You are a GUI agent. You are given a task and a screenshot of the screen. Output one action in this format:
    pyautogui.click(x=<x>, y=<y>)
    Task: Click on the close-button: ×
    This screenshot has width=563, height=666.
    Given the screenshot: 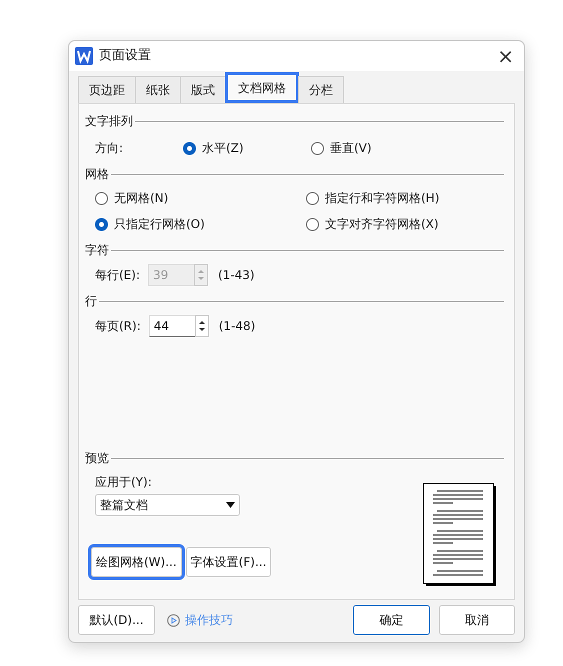 What is the action you would take?
    pyautogui.click(x=505, y=56)
    